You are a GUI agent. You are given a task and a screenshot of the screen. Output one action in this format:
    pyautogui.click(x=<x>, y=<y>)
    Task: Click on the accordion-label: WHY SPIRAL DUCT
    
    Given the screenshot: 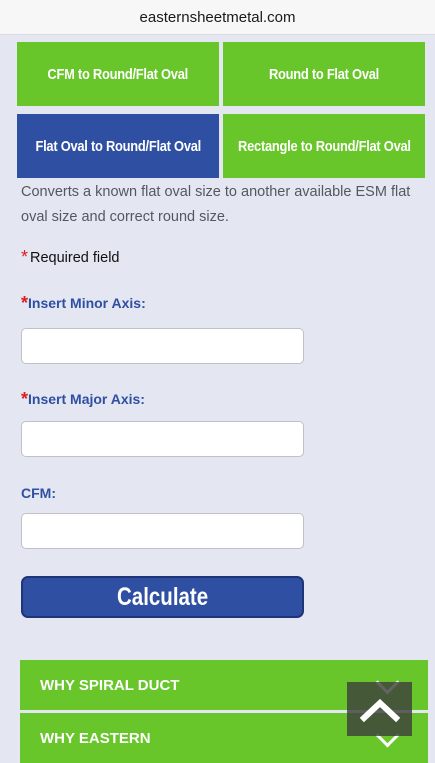 What is the action you would take?
    pyautogui.click(x=110, y=685)
    